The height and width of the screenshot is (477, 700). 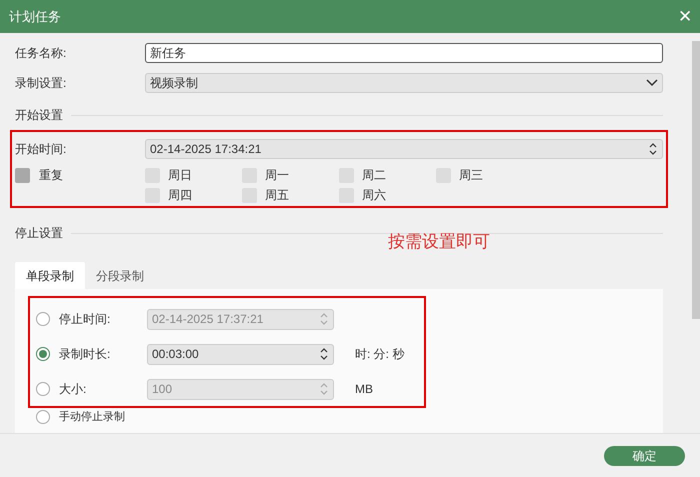 What do you see at coordinates (39, 233) in the screenshot?
I see `section-title: 停止设置` at bounding box center [39, 233].